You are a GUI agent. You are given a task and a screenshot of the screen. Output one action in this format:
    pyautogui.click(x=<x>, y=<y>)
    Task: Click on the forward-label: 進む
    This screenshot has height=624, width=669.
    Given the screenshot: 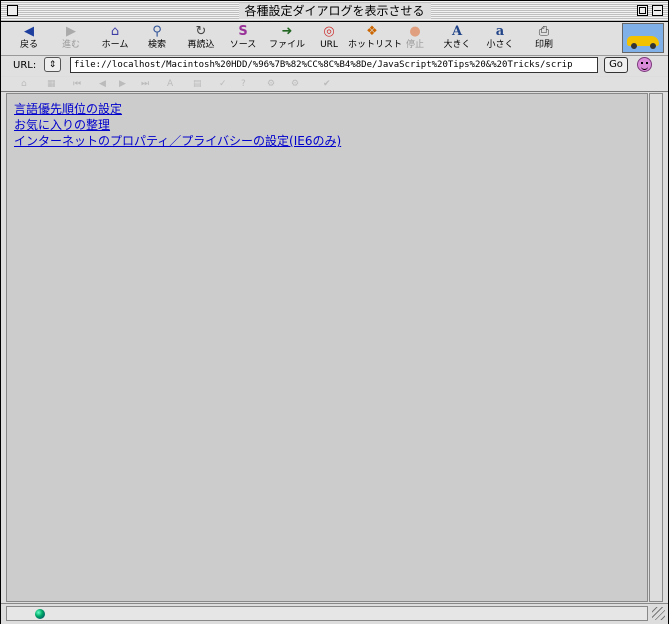 What is the action you would take?
    pyautogui.click(x=70, y=45)
    